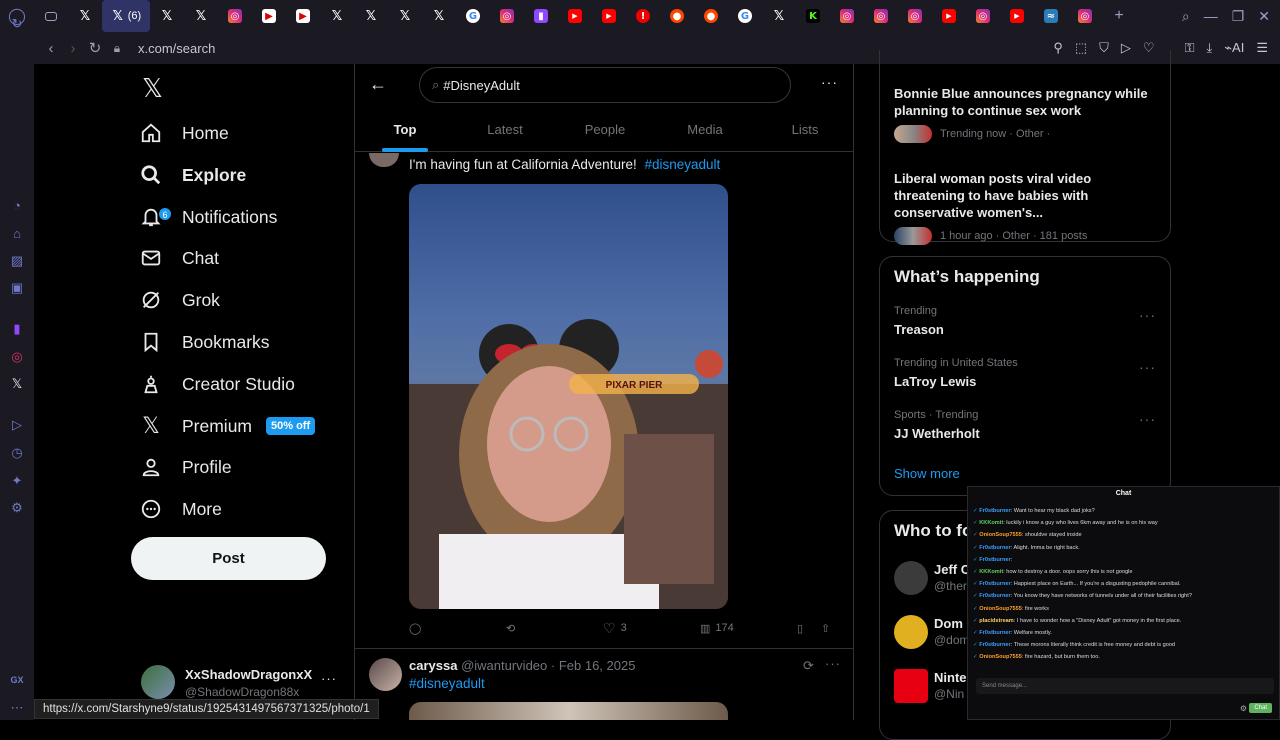 The image size is (1280, 740). What do you see at coordinates (228, 558) in the screenshot?
I see `post-button: Post` at bounding box center [228, 558].